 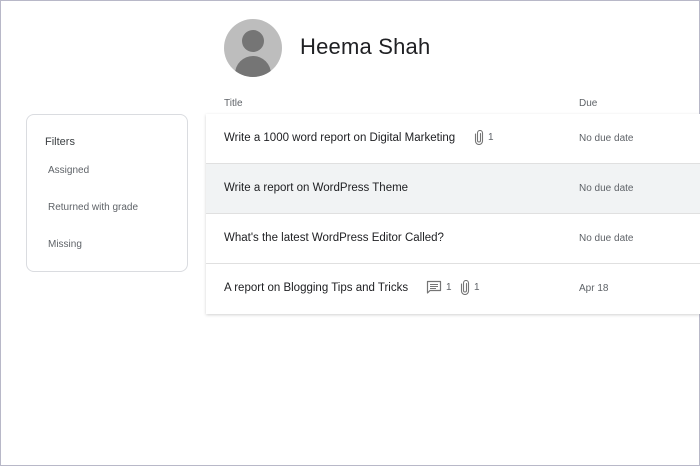 I want to click on comment-count: 1, so click(x=439, y=287).